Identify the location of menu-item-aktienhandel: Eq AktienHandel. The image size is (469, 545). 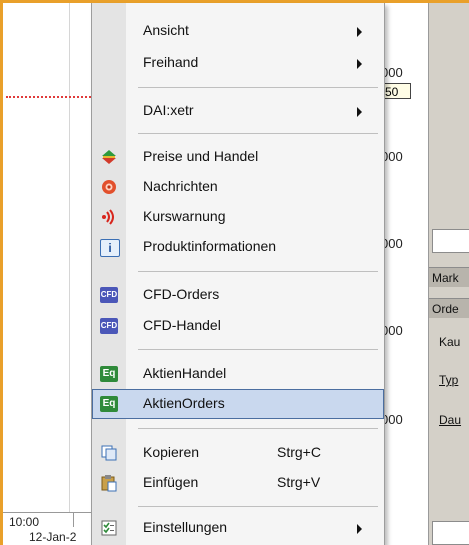
(238, 374).